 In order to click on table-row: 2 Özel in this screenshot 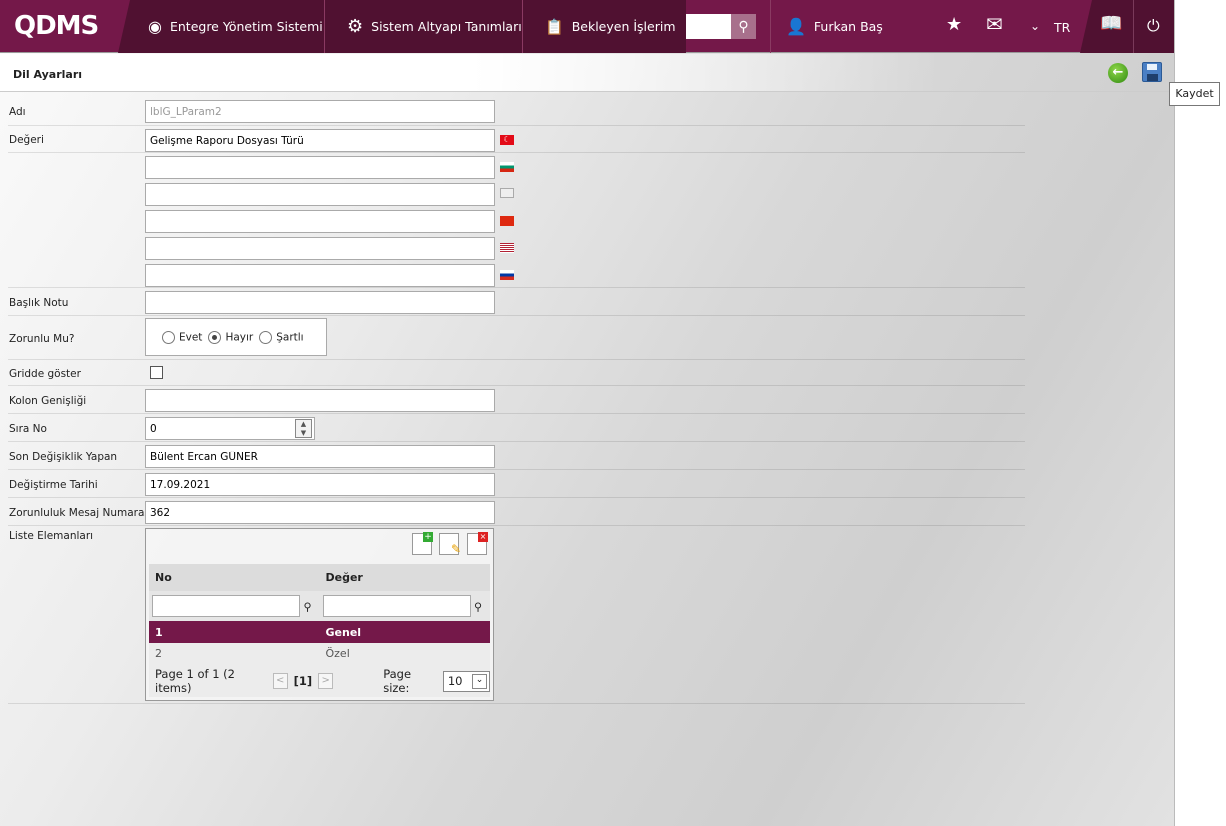, I will do `click(319, 654)`.